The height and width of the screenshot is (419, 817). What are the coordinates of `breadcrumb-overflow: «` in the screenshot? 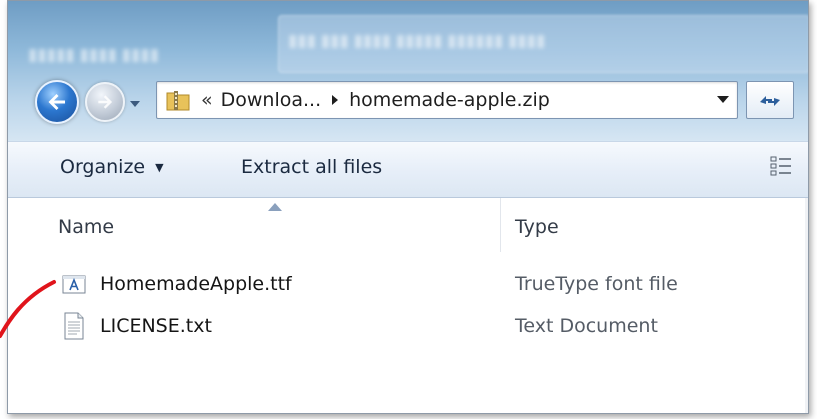 It's located at (207, 100).